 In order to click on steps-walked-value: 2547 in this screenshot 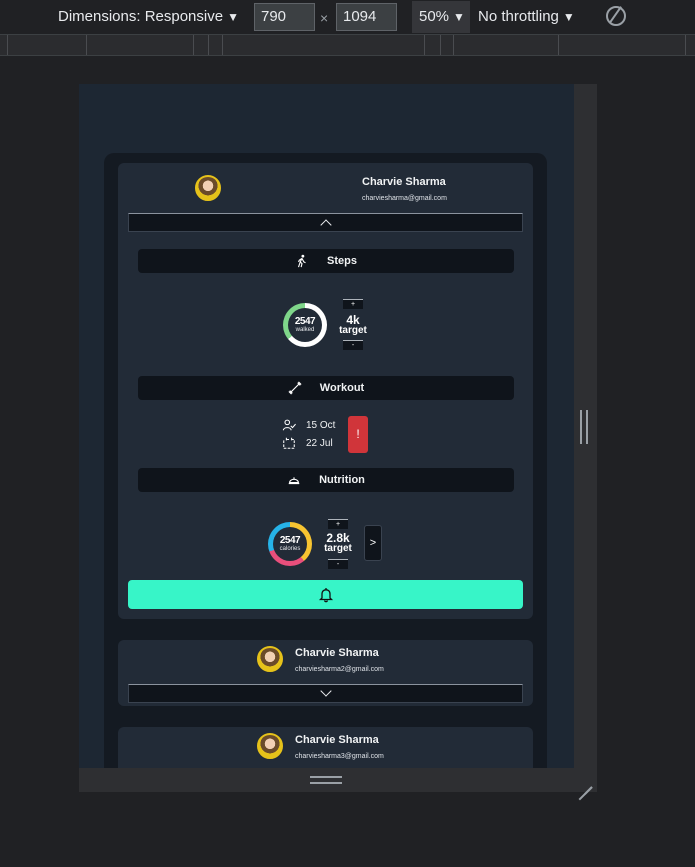, I will do `click(305, 321)`.